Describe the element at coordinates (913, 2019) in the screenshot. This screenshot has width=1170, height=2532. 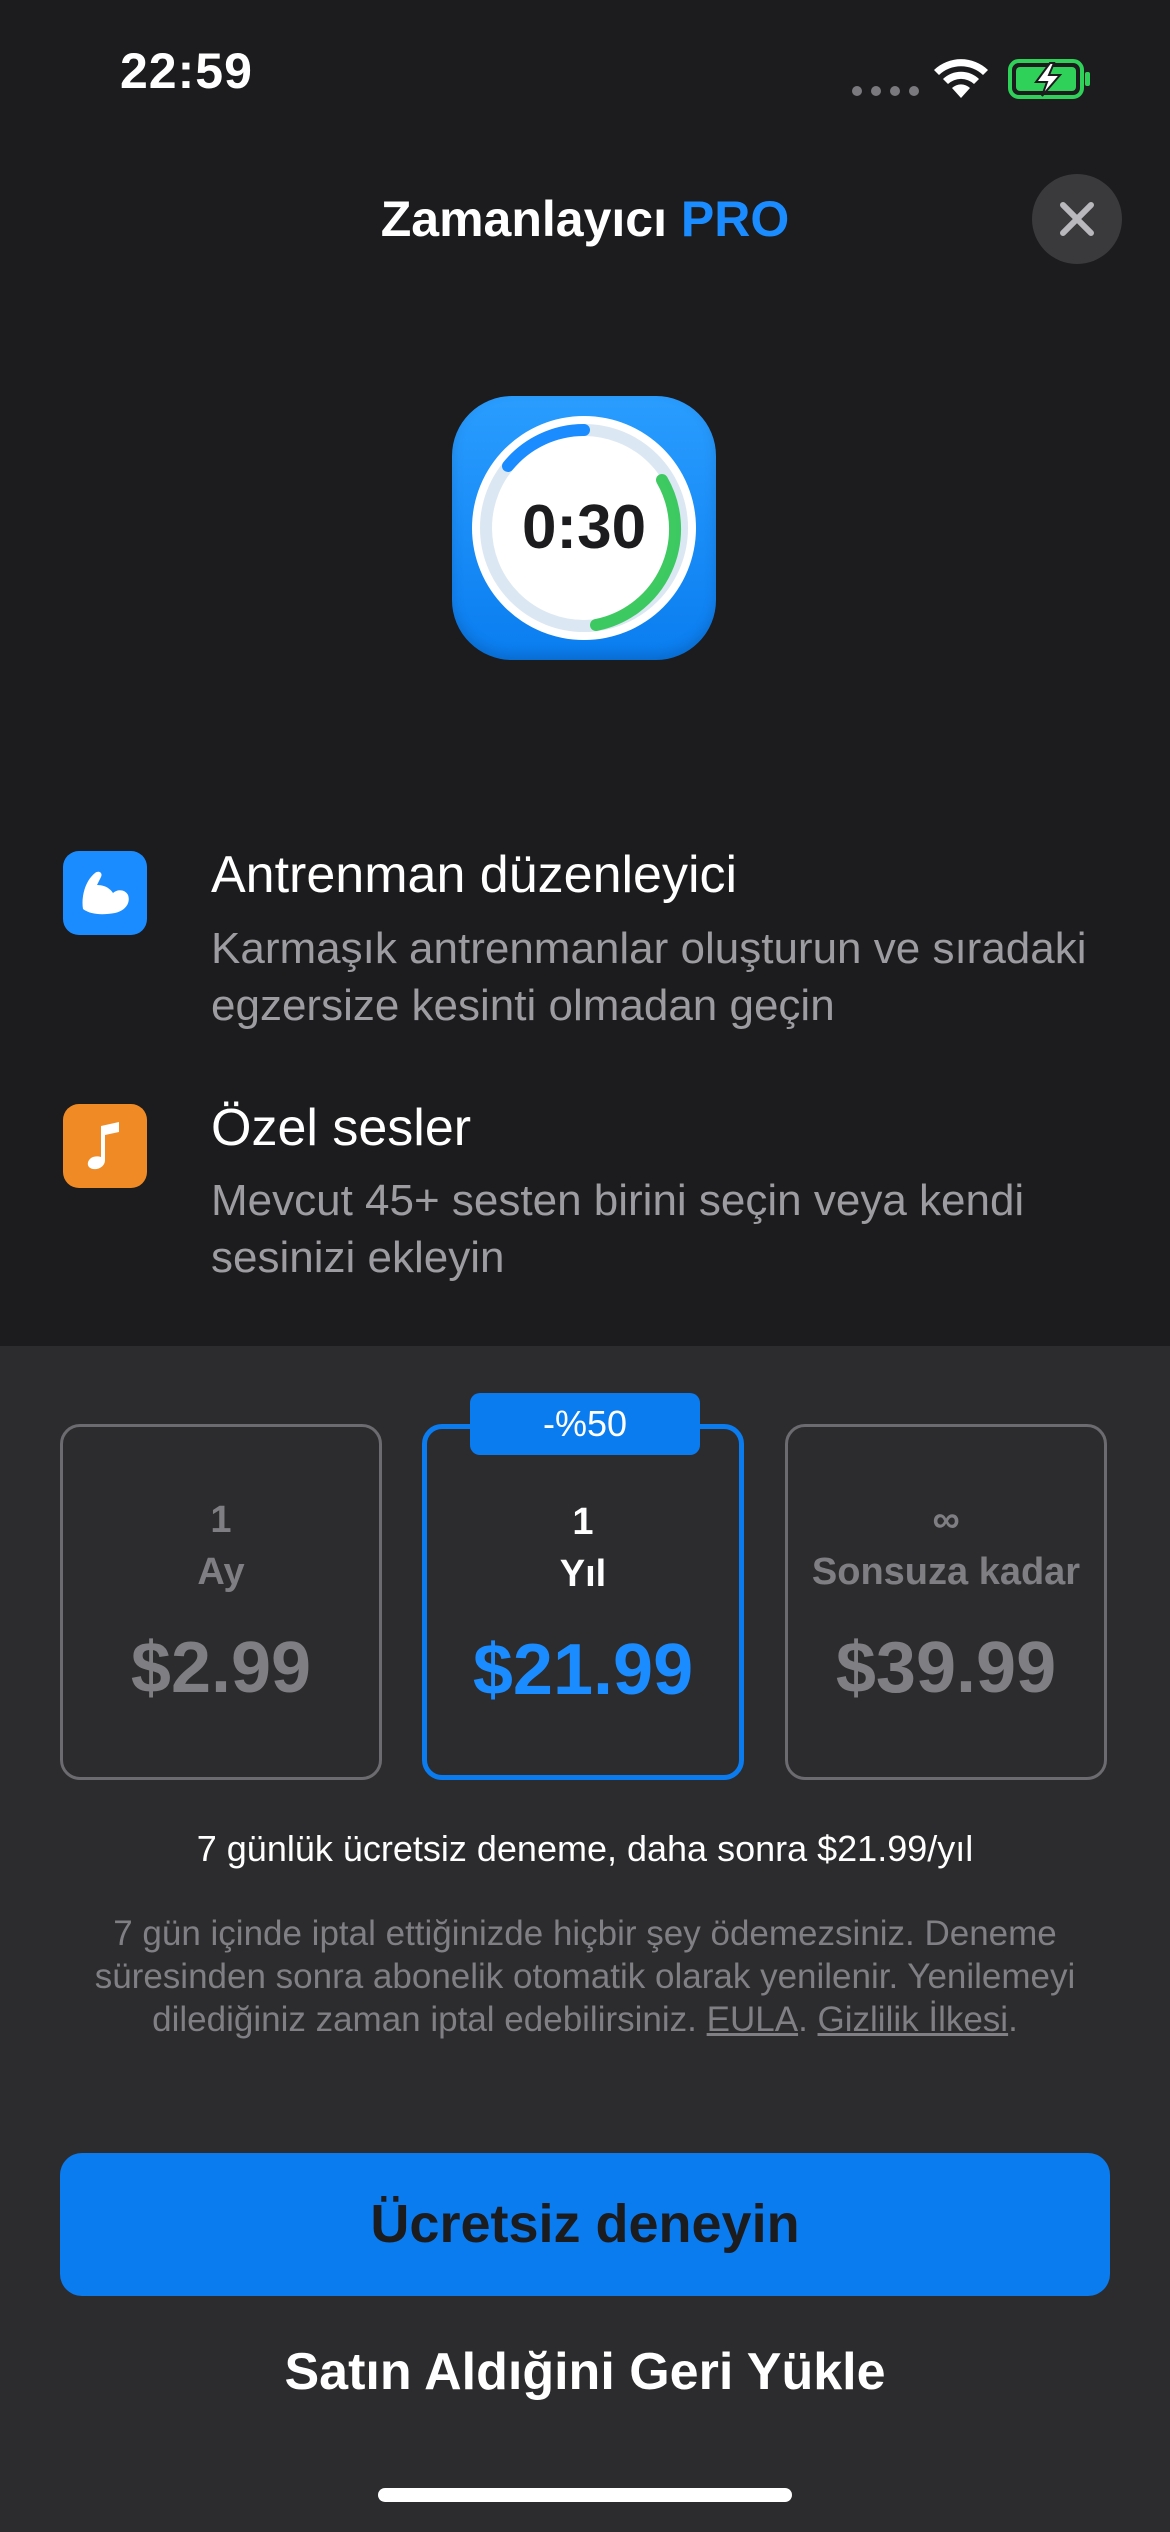
I see `privacy-policy-link: Gizlilik İlkesi` at that location.